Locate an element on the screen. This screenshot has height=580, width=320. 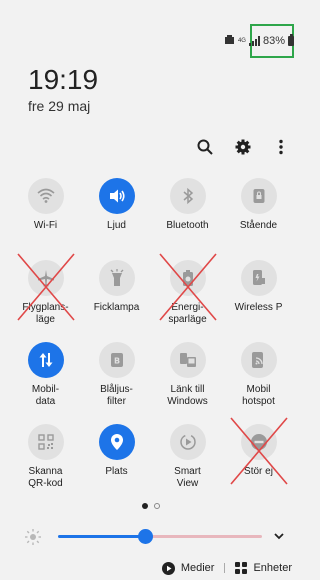
tile-label: Stör ej is located at coordinates (258, 471).